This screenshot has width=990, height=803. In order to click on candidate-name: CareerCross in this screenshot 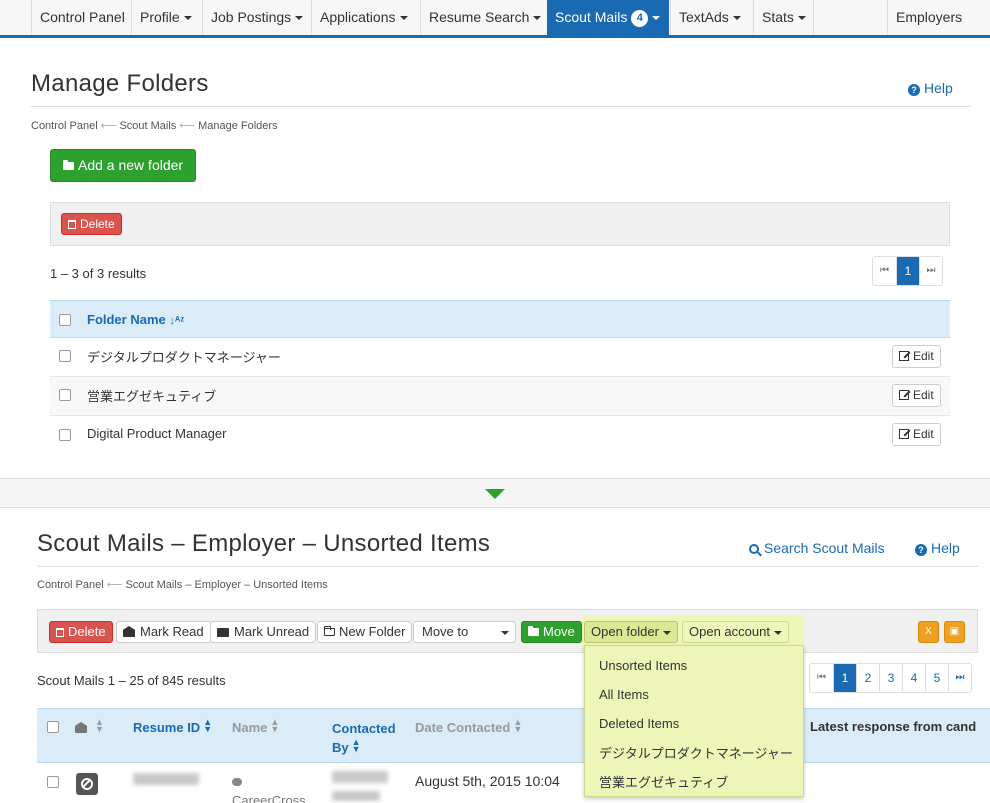, I will do `click(269, 787)`.